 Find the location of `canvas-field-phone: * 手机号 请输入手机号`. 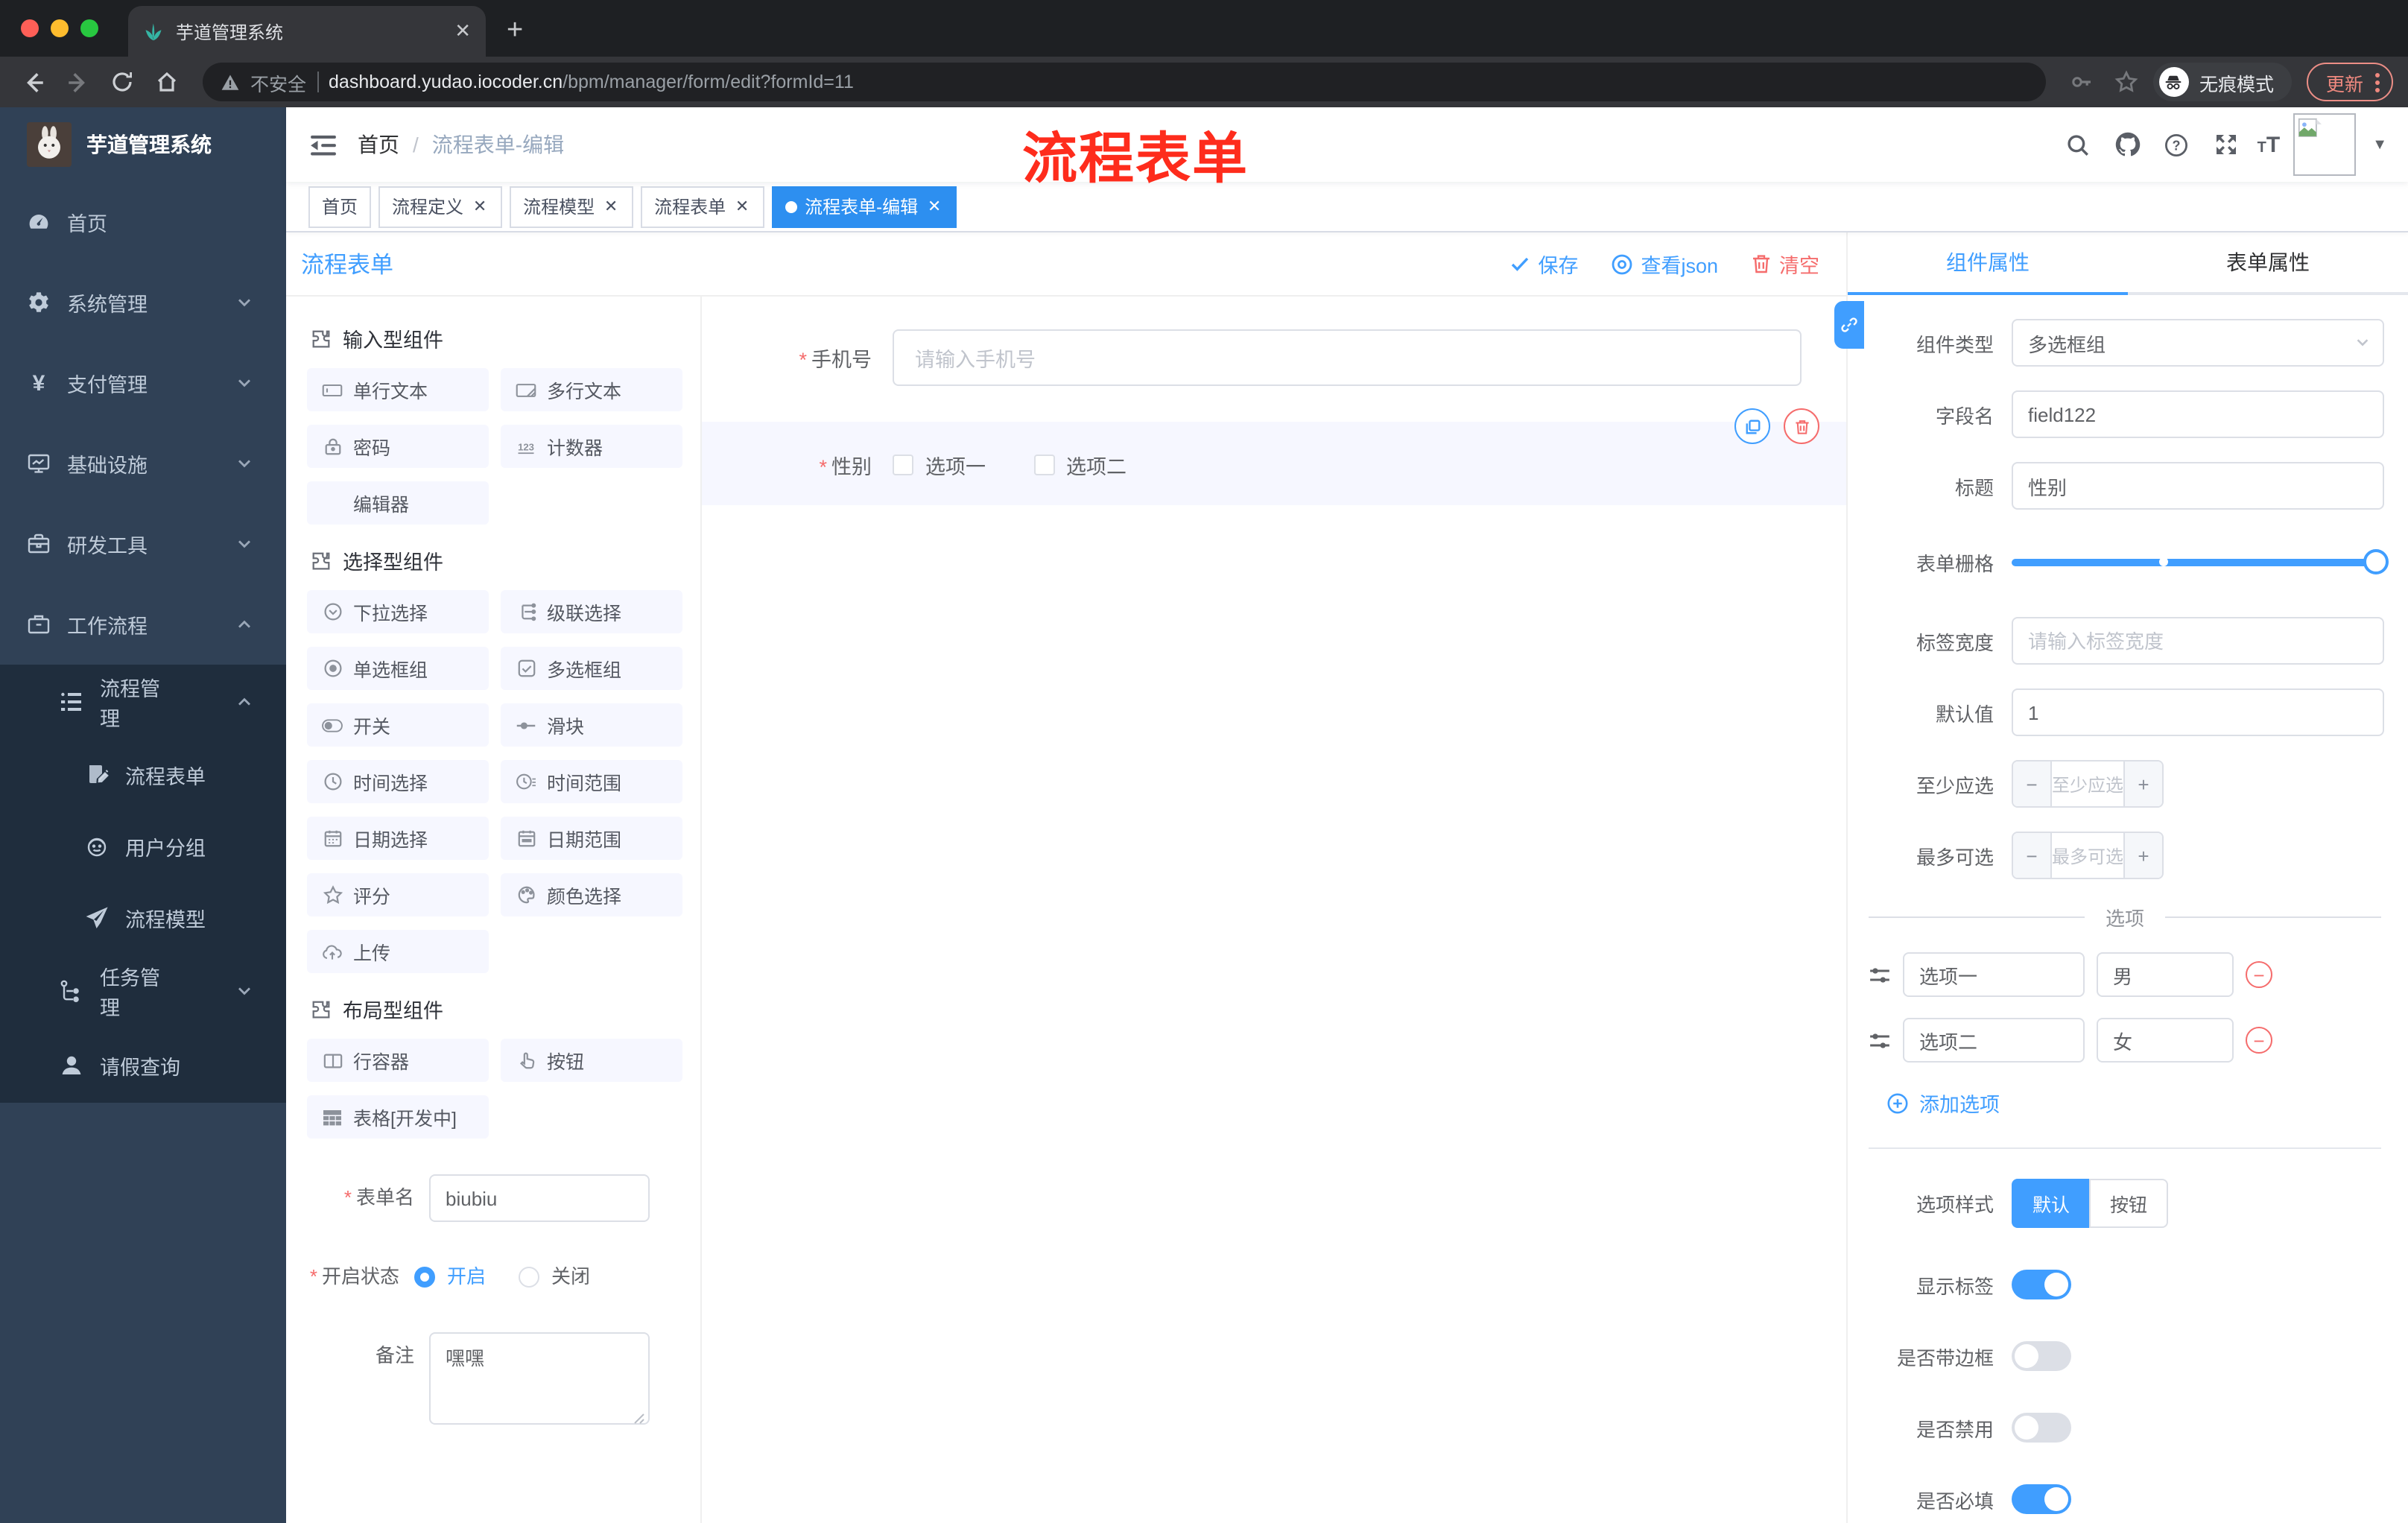

canvas-field-phone: * 手机号 请输入手机号 is located at coordinates (1273, 358).